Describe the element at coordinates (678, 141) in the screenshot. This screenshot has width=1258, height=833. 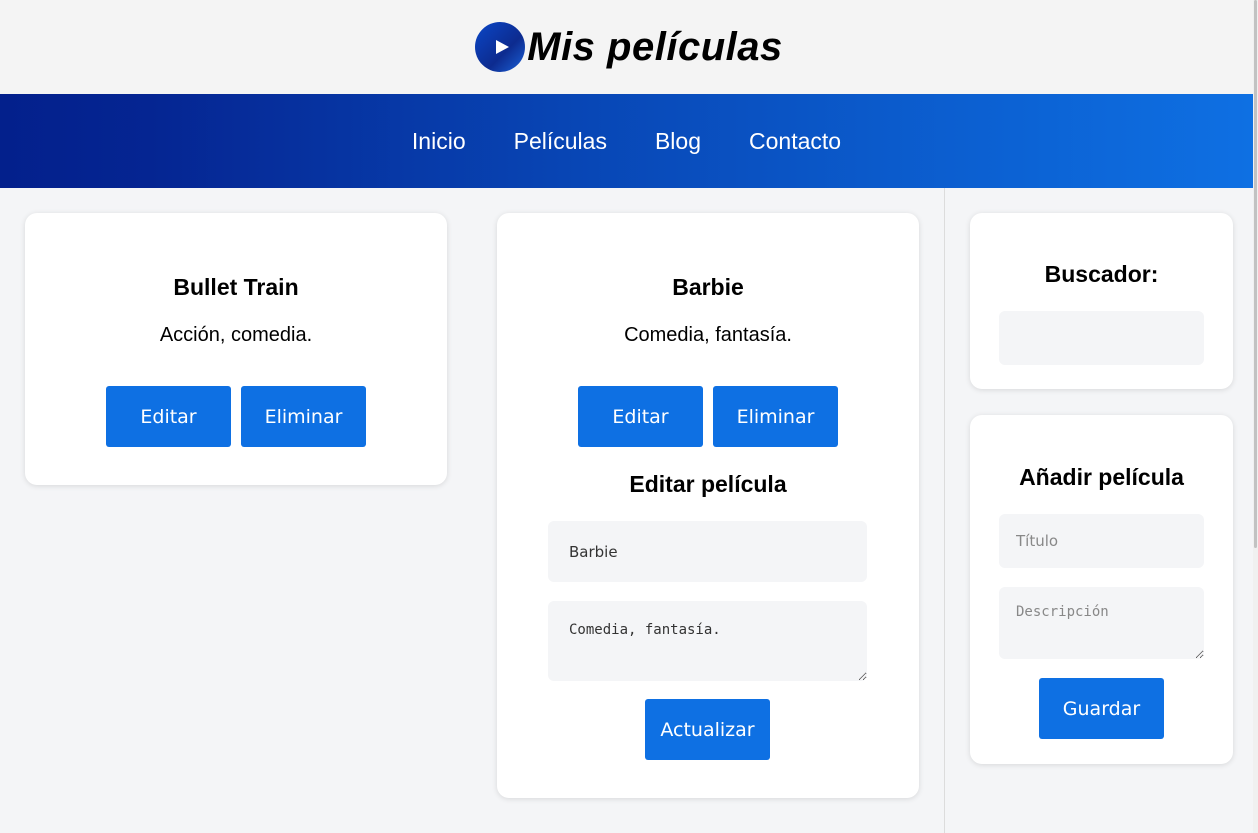
I see `nav-link-blog: Blog` at that location.